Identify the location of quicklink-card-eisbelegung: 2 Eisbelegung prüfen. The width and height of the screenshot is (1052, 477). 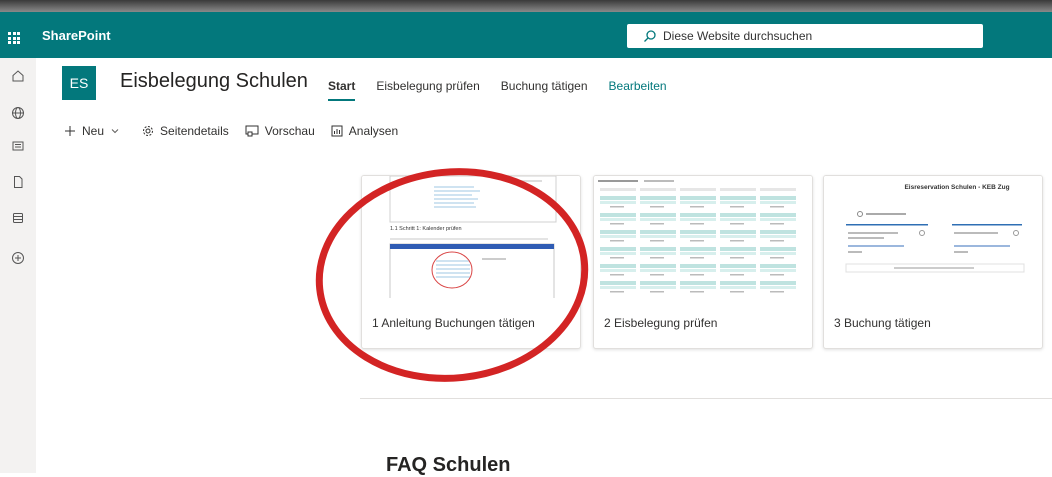
(703, 262).